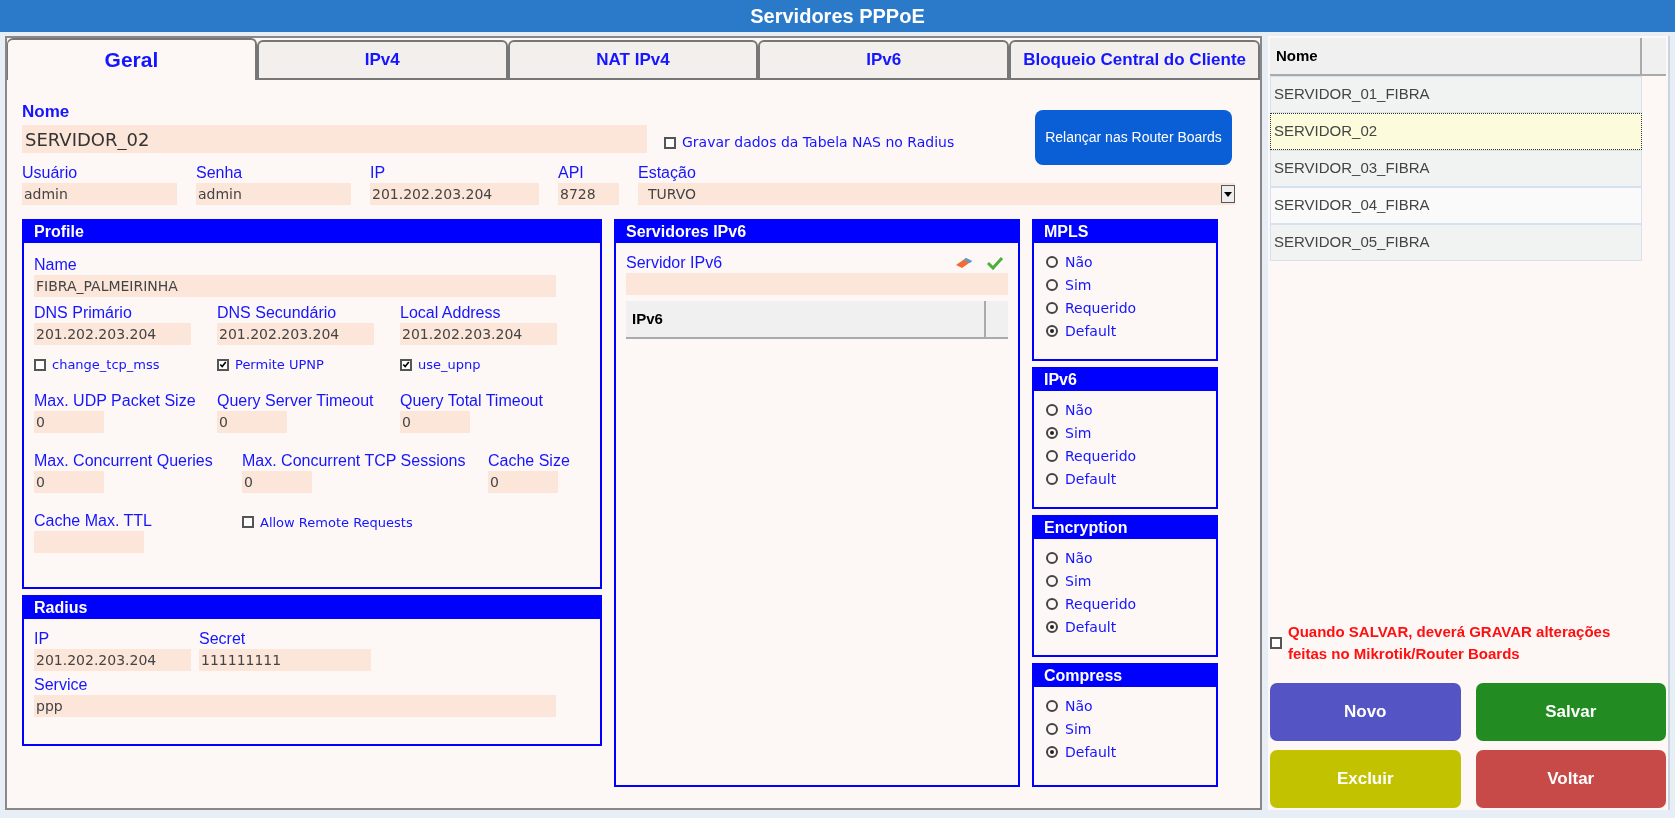  Describe the element at coordinates (1456, 131) in the screenshot. I see `server-row: SERVIDOR_02` at that location.